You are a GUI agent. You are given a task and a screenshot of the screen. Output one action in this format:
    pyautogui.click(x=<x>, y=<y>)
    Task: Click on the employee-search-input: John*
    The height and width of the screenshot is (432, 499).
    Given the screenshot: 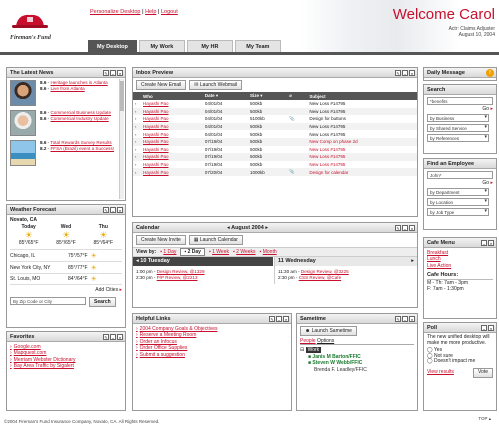 What is the action you would take?
    pyautogui.click(x=460, y=175)
    